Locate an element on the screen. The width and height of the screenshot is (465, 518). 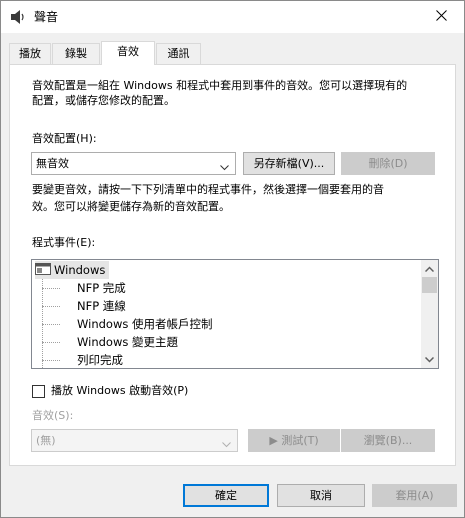
sounds-dropdown: (無) is located at coordinates (134, 440).